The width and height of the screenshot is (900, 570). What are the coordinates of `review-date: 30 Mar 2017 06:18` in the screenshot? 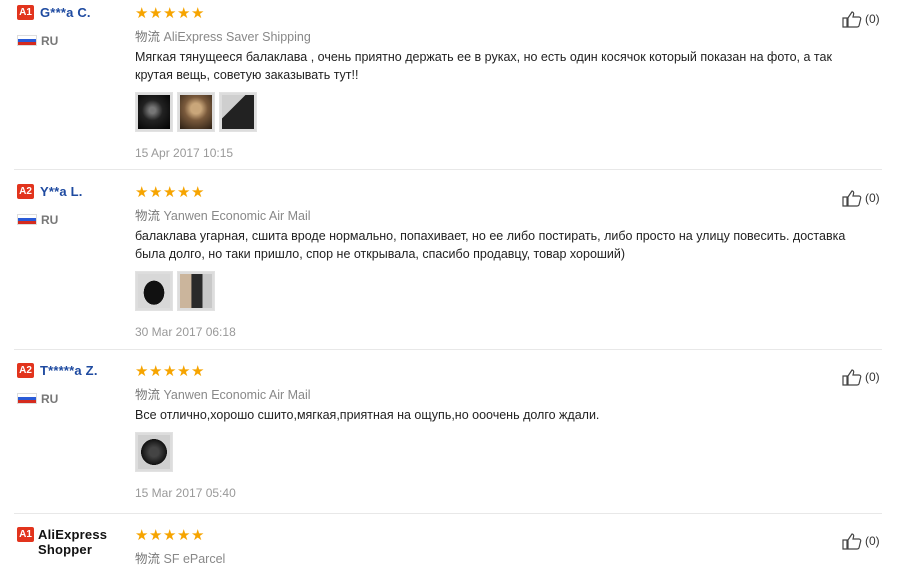 It's located at (185, 332).